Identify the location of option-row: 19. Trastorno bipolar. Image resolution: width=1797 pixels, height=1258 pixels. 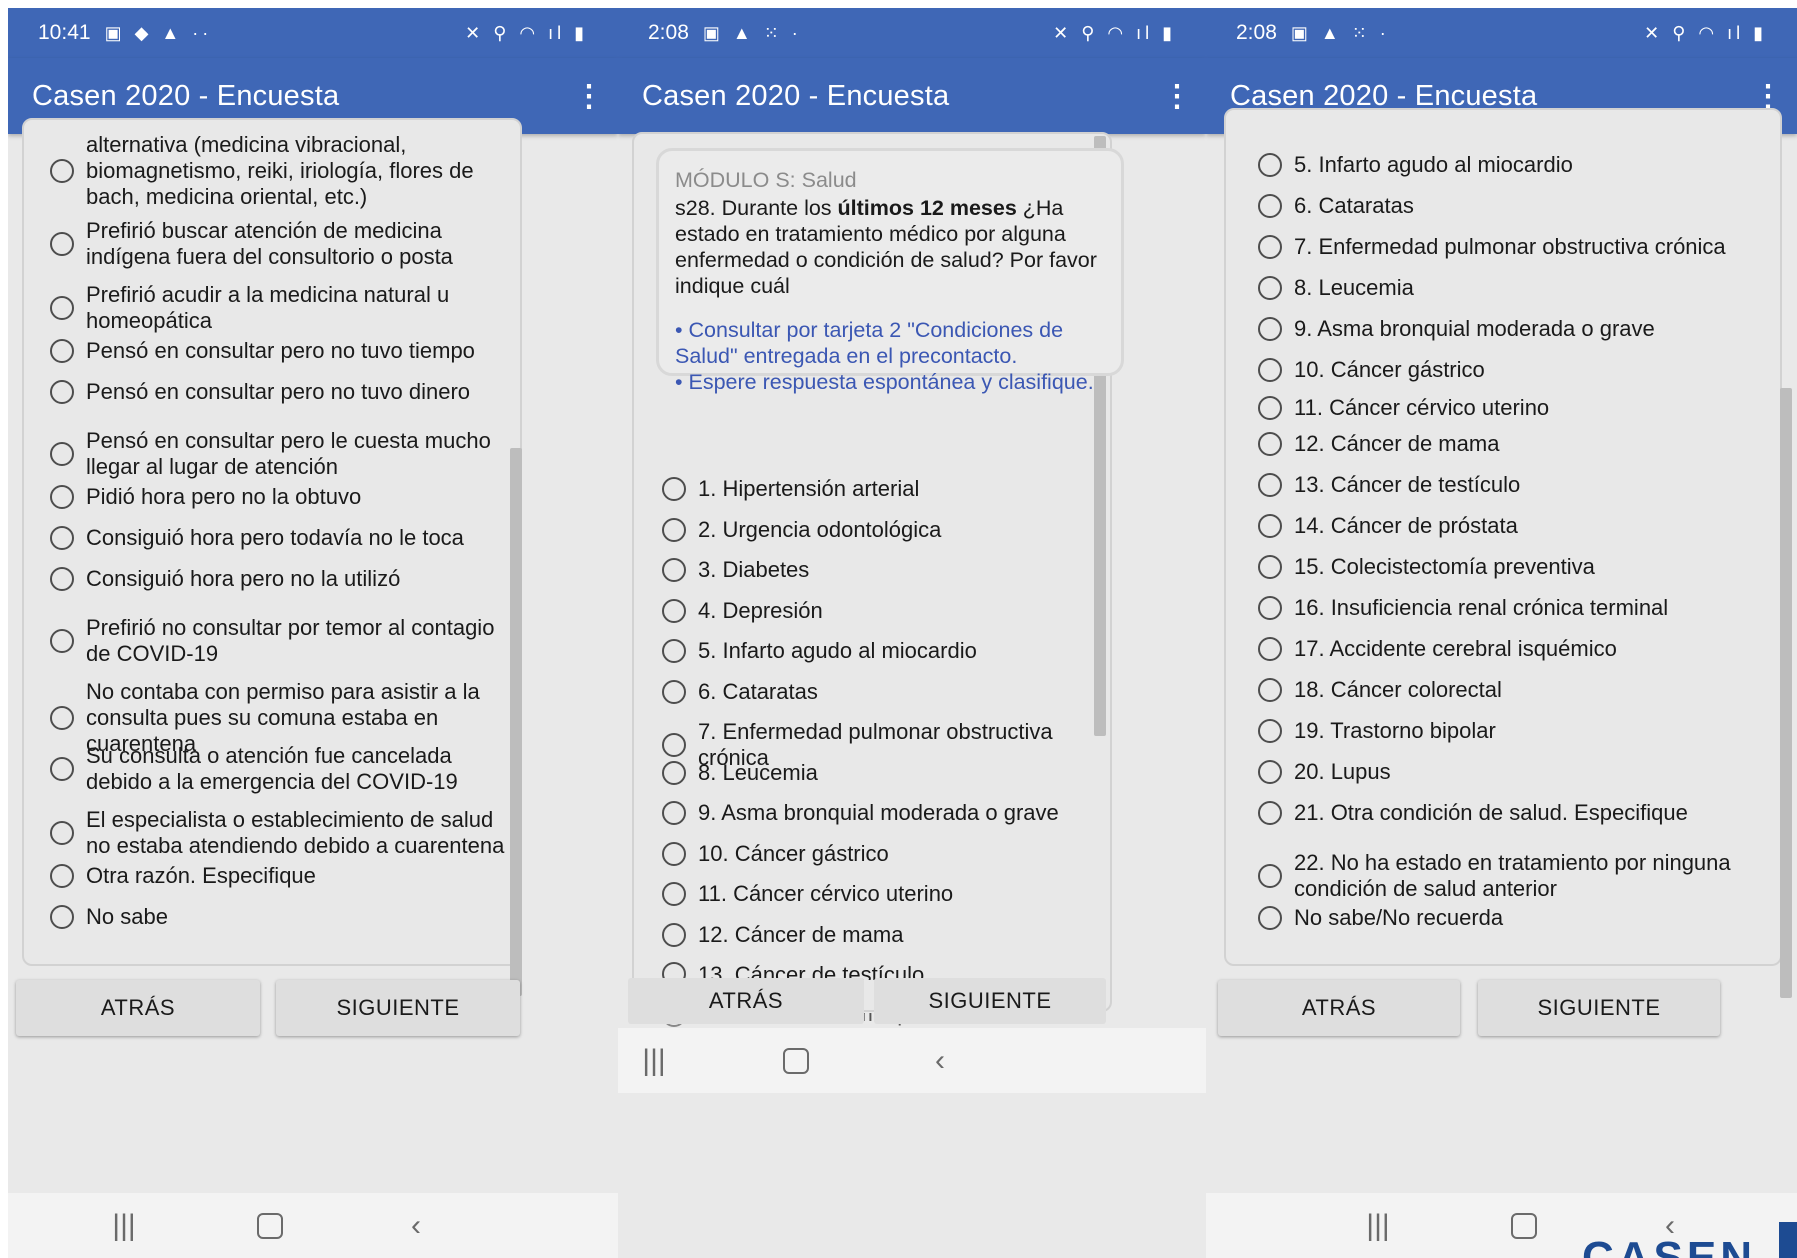
(1518, 731).